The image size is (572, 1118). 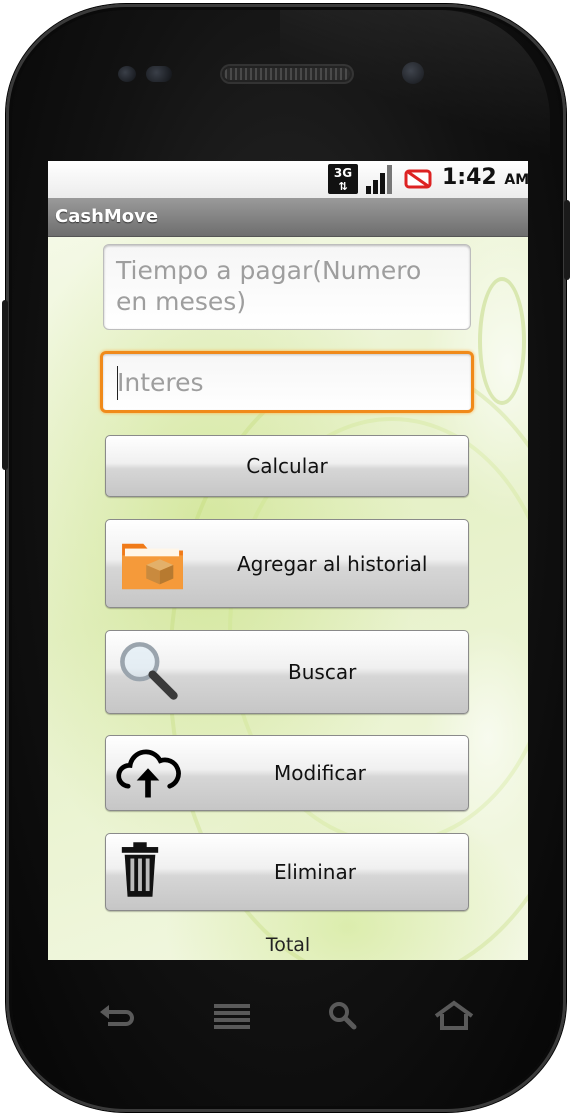 What do you see at coordinates (118, 1015) in the screenshot?
I see `back-icon` at bounding box center [118, 1015].